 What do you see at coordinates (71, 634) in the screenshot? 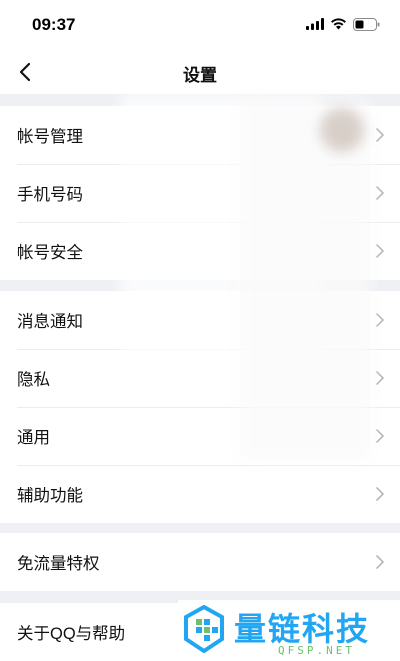
I see `settings-item-label: 关于QQ与帮助` at bounding box center [71, 634].